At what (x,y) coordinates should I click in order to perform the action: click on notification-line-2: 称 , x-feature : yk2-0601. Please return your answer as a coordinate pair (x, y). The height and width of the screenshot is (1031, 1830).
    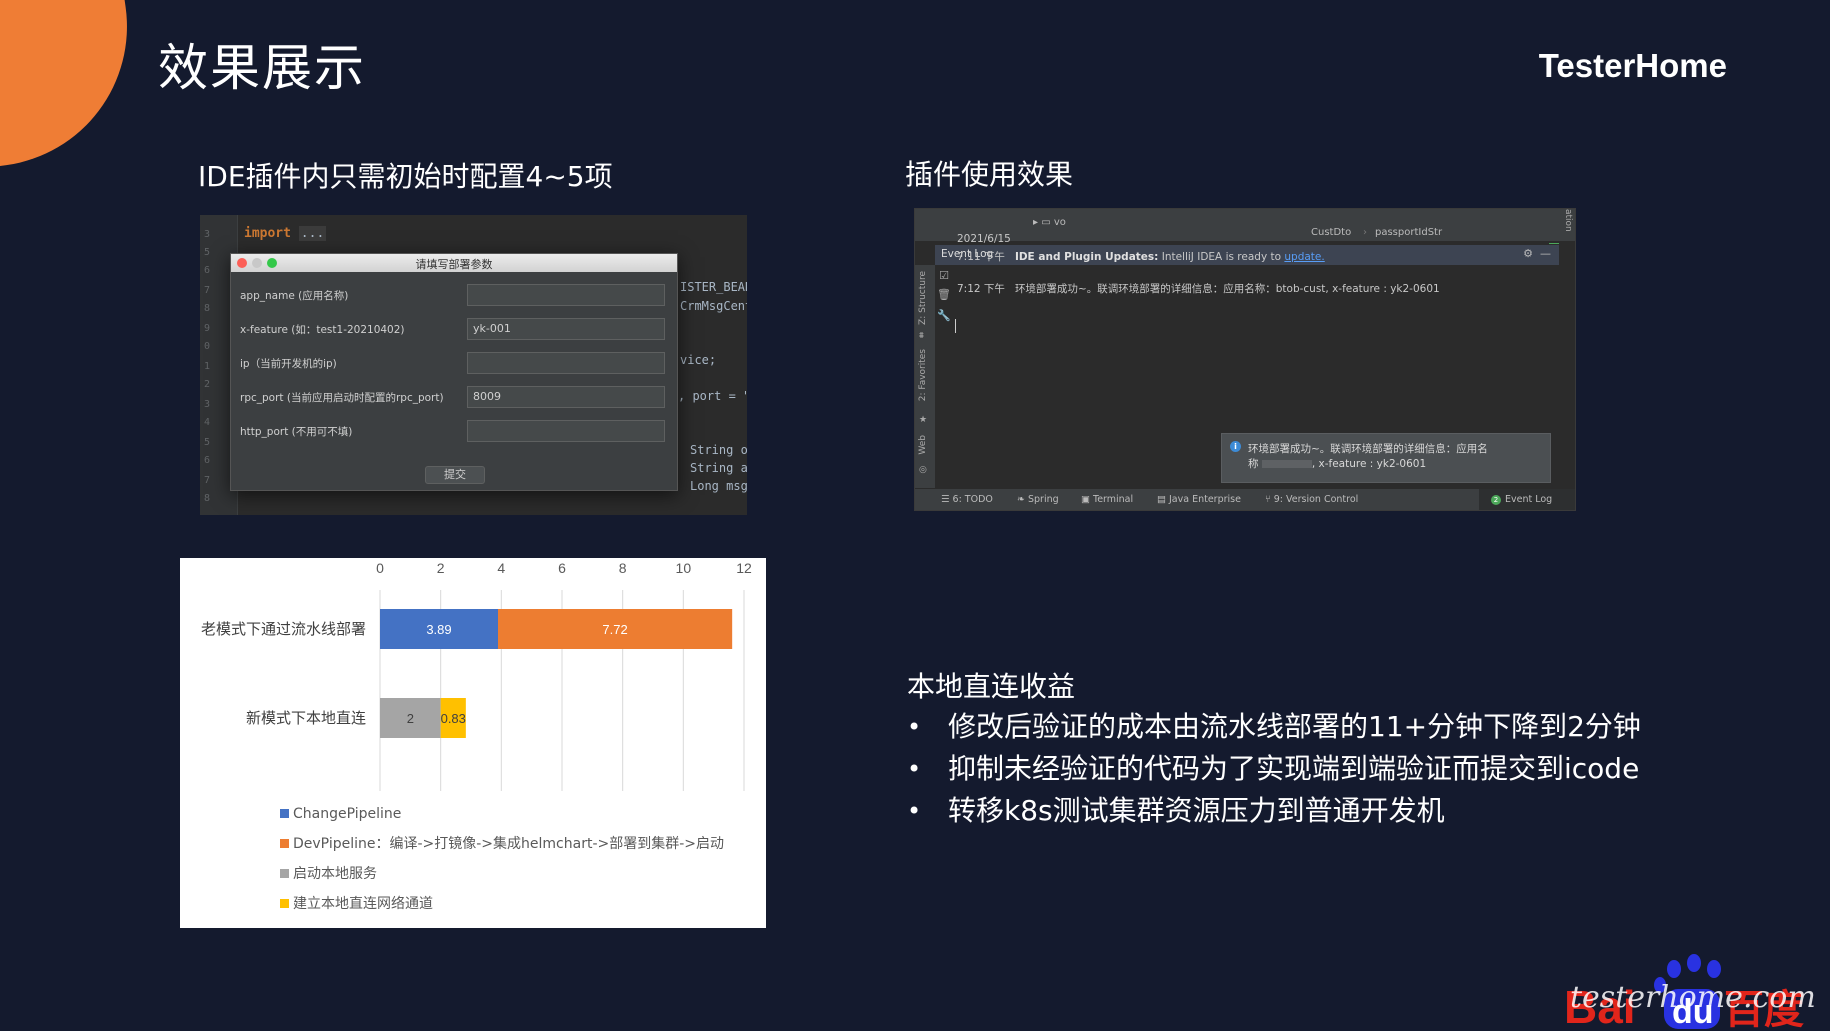
    Looking at the image, I should click on (1337, 464).